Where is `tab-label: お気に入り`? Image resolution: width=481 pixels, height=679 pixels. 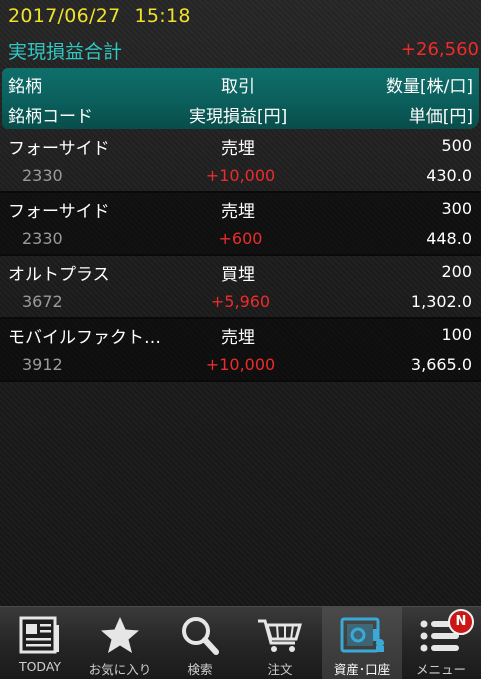
tab-label: お気に入り is located at coordinates (120, 669).